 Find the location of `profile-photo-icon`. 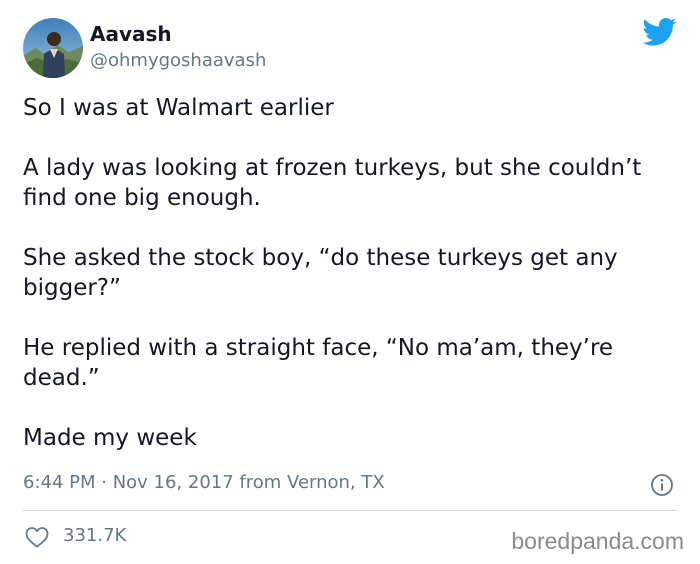

profile-photo-icon is located at coordinates (53, 48).